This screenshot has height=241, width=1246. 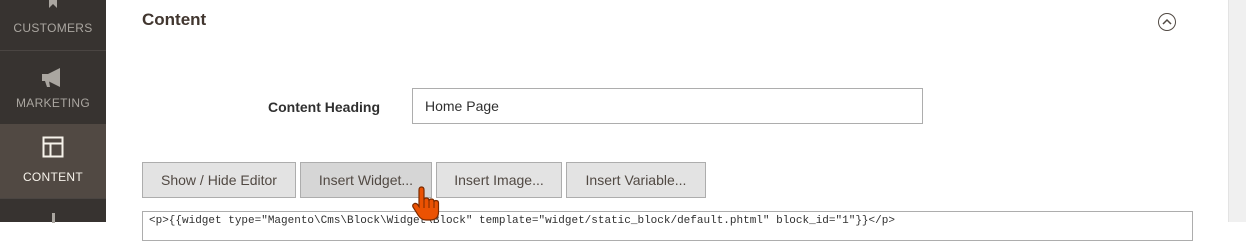 I want to click on show-hide-editor-button: Show / Hide Editor, so click(x=219, y=180).